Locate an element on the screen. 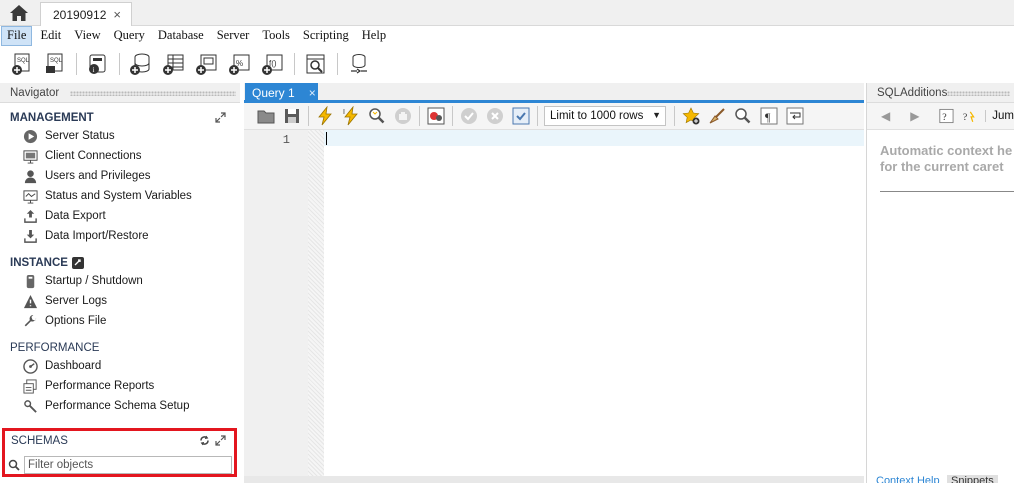 Image resolution: width=1014 pixels, height=483 pixels. svg-text: I is located at coordinates (344, 112).